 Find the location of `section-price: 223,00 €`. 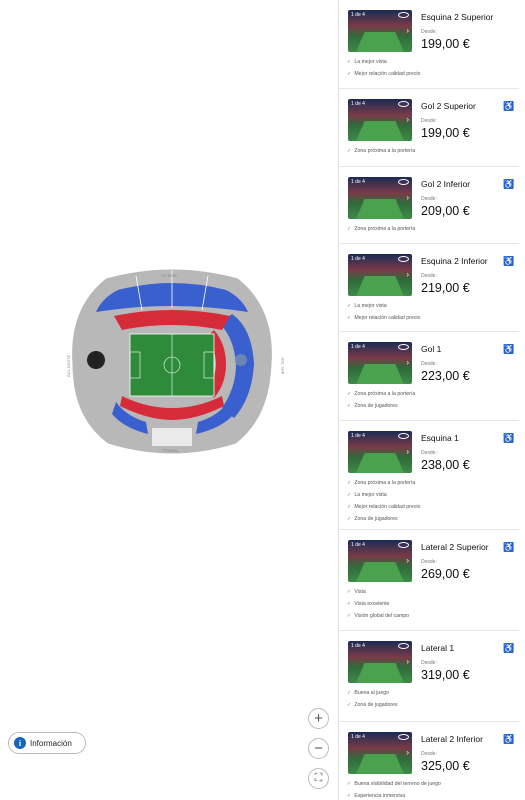

section-price: 223,00 € is located at coordinates (445, 376).